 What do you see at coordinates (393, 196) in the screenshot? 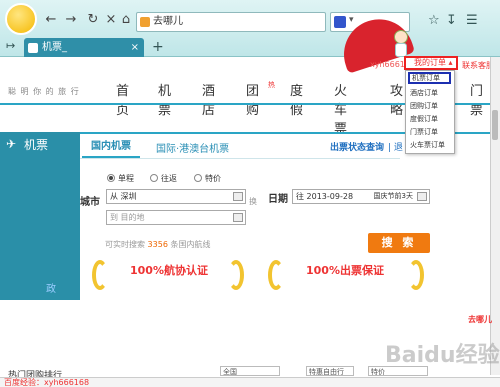
I see `holiday-note: 国庆节前3天` at bounding box center [393, 196].